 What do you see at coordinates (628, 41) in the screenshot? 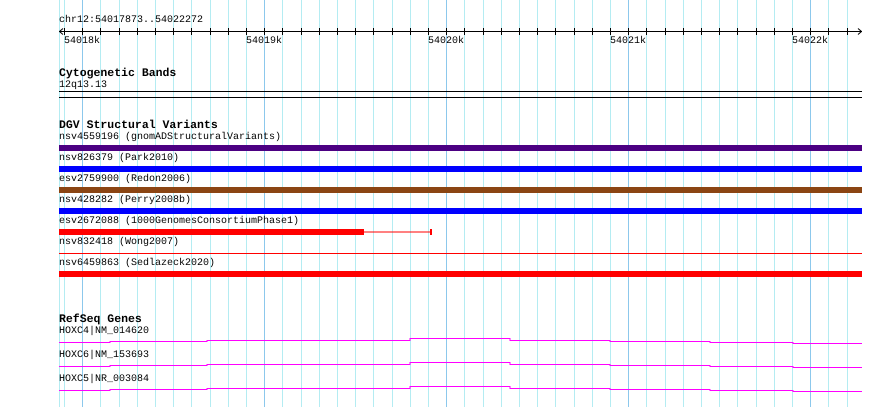
I see `ruler-tick-label: 54021k` at bounding box center [628, 41].